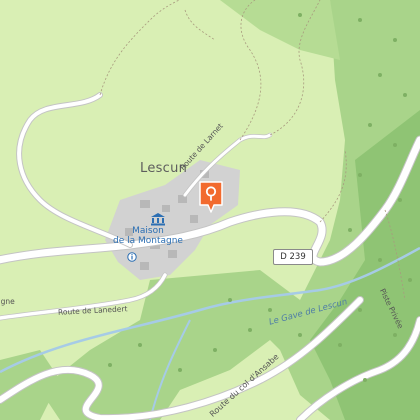 This screenshot has width=420, height=420. I want to click on poi-label: Maison de la Montagne, so click(148, 236).